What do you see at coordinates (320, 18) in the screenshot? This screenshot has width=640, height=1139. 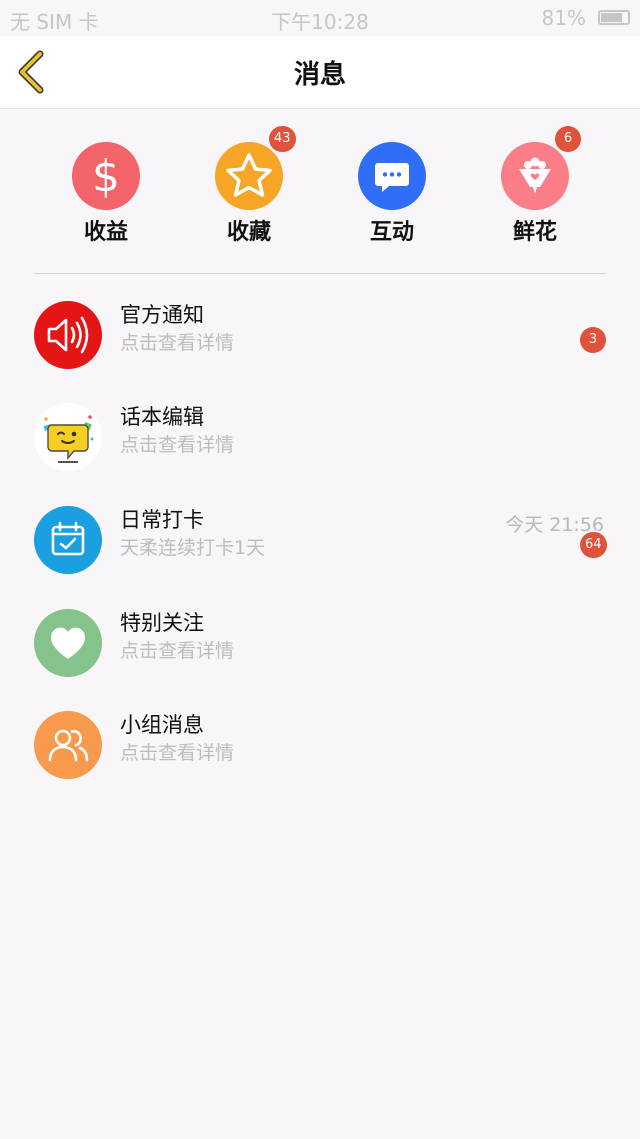 I see `status-bar: 无 SIM 卡 下午10:28 81%` at bounding box center [320, 18].